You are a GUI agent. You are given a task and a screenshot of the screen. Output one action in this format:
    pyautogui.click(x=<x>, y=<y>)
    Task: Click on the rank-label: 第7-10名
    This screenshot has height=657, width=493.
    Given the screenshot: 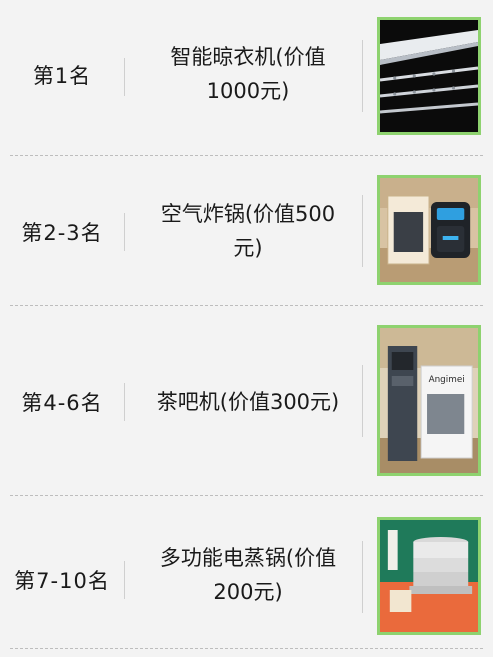 What is the action you would take?
    pyautogui.click(x=62, y=581)
    